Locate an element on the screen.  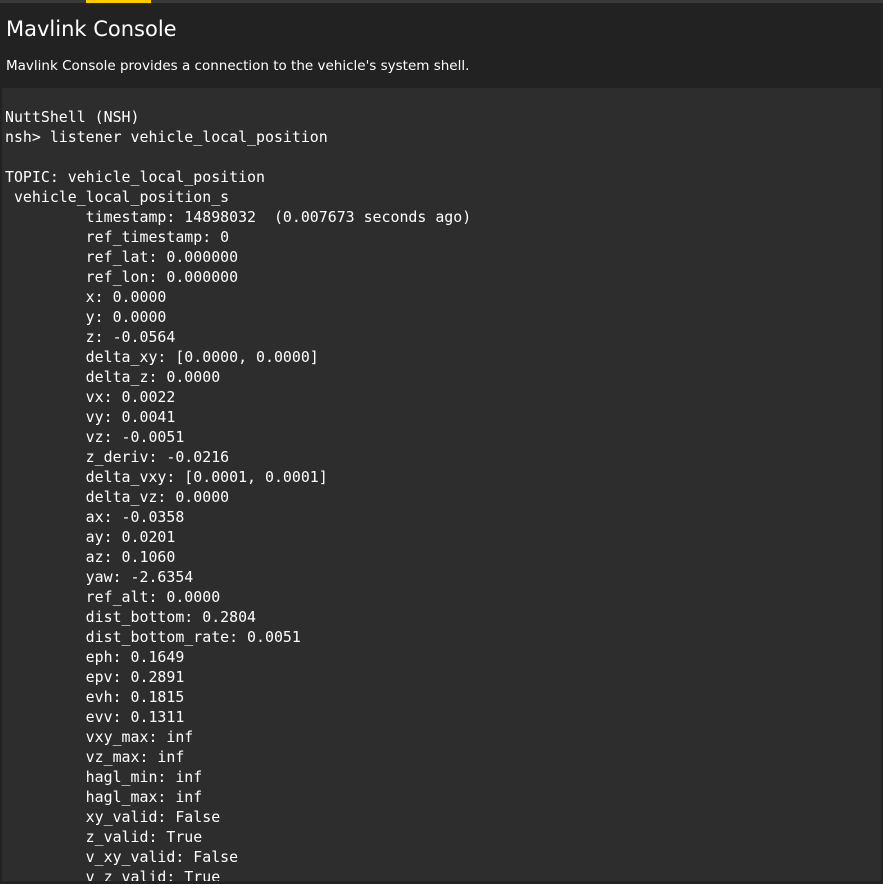
console-line: eph: 0.1649 is located at coordinates (95, 657).